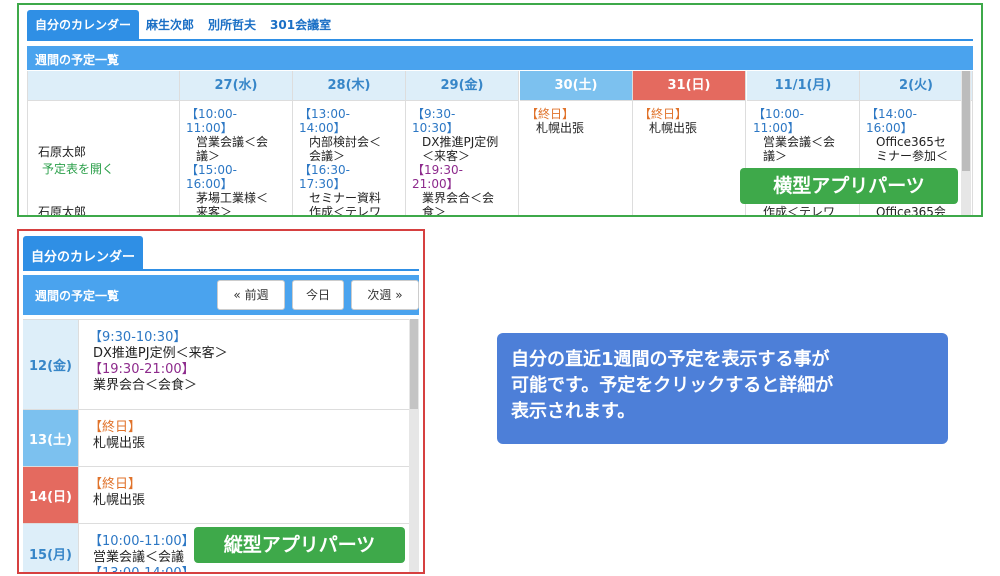  I want to click on event-time: 21:00】, so click(462, 184).